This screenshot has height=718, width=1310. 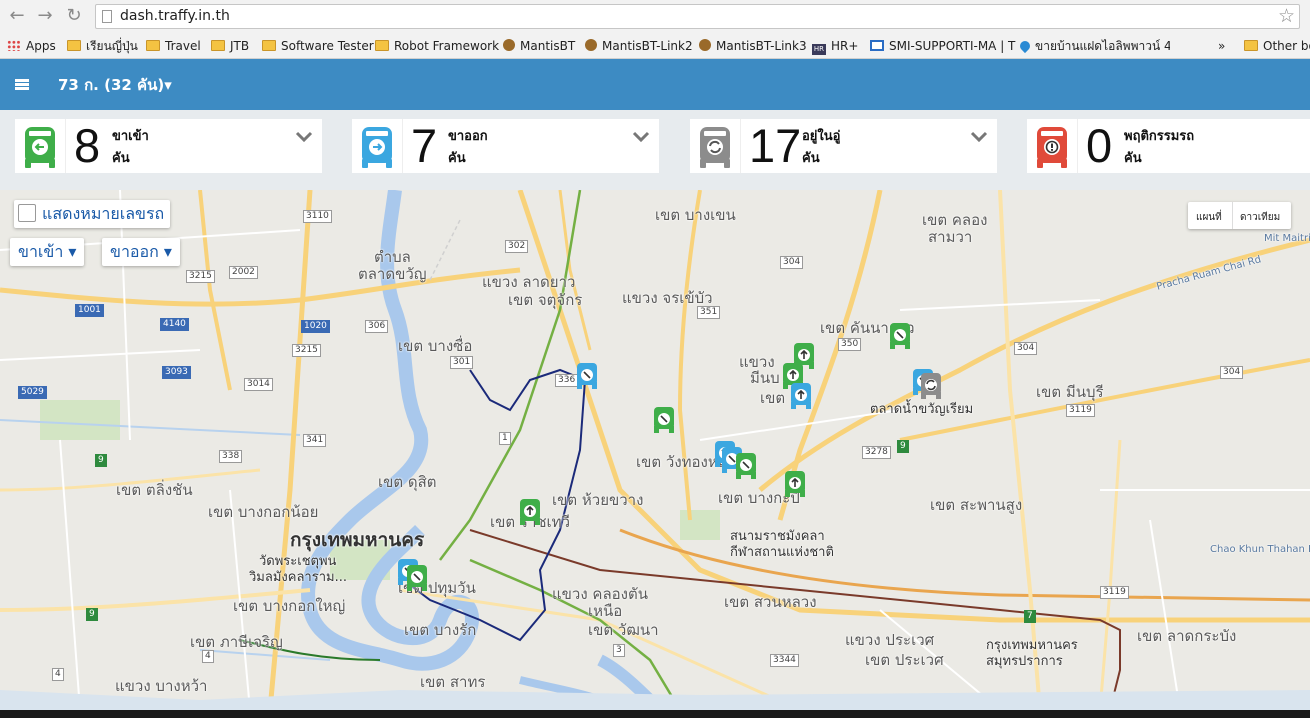 I want to click on bookmark-apps: Apps, so click(x=31, y=46).